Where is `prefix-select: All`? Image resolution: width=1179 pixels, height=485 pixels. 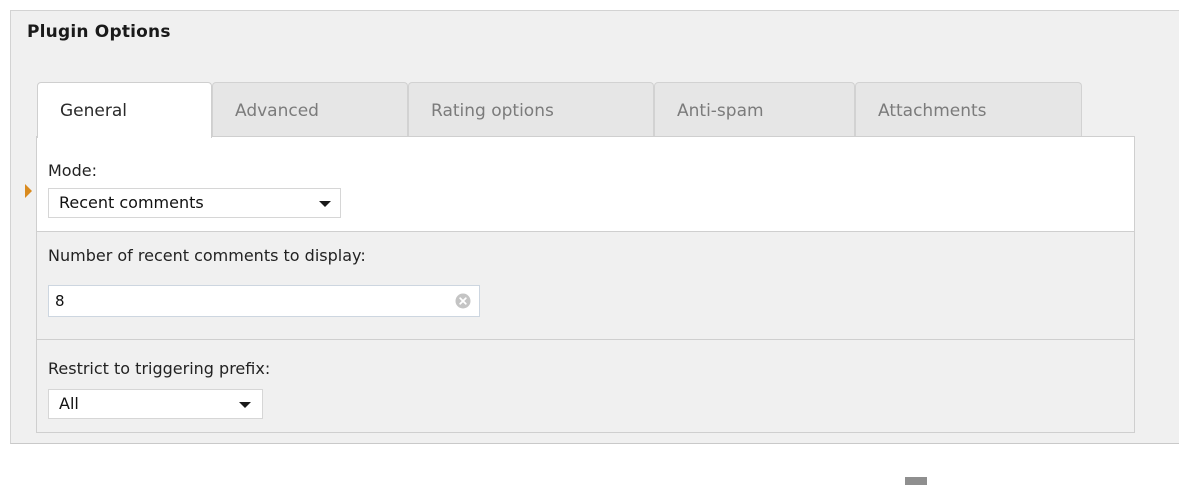
prefix-select: All is located at coordinates (155, 404).